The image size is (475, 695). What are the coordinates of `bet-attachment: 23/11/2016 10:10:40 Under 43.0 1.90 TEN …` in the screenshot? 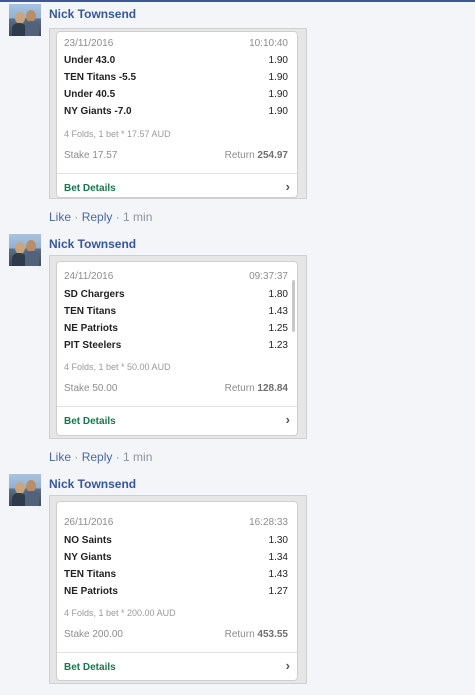 It's located at (178, 113).